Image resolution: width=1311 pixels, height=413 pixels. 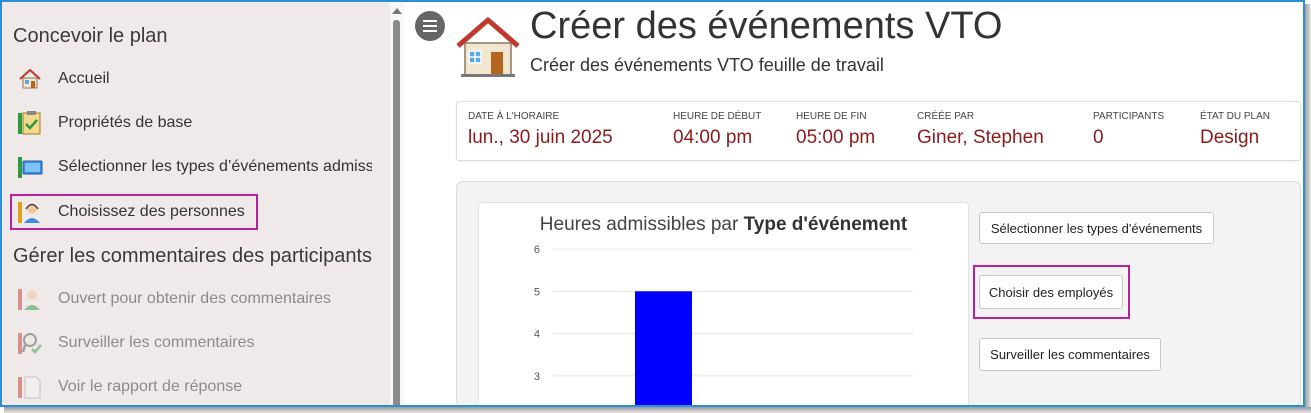 I want to click on hamburger-icon, so click(x=430, y=26).